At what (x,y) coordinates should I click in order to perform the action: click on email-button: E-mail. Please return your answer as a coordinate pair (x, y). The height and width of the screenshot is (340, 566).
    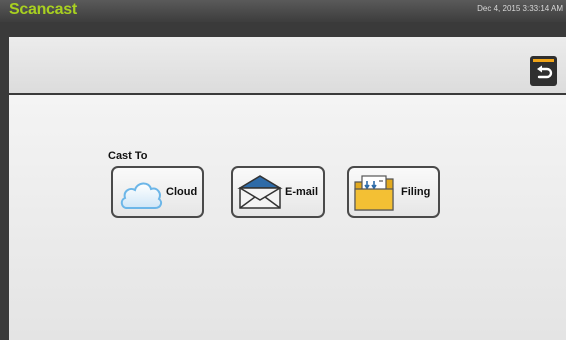
    Looking at the image, I should click on (278, 192).